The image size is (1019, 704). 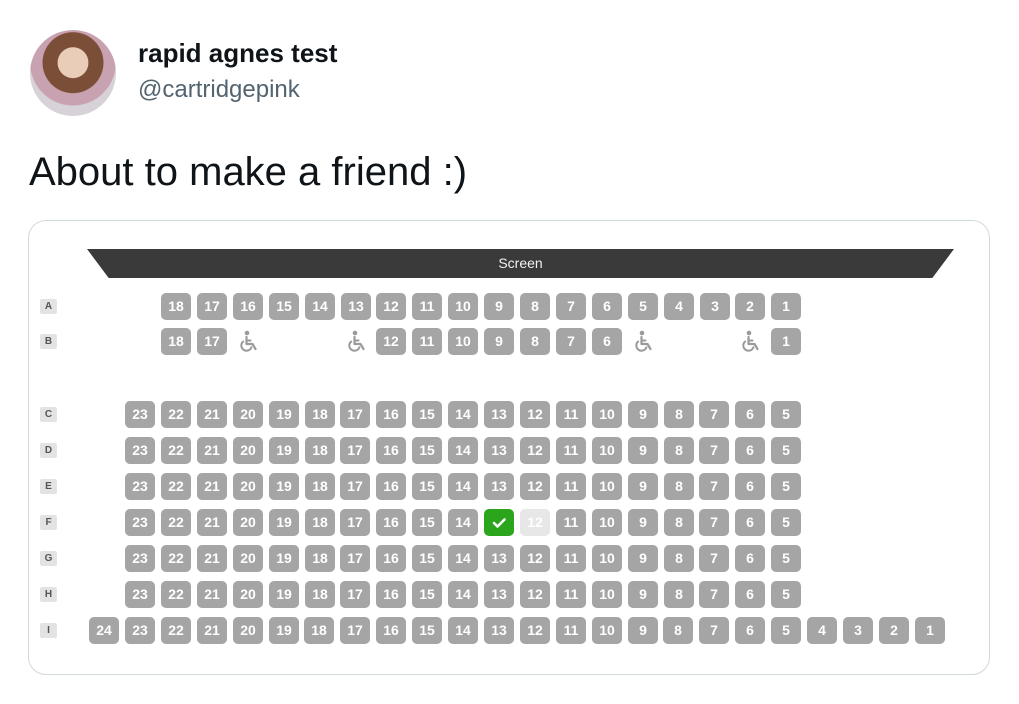 What do you see at coordinates (715, 306) in the screenshot?
I see `seat: 3` at bounding box center [715, 306].